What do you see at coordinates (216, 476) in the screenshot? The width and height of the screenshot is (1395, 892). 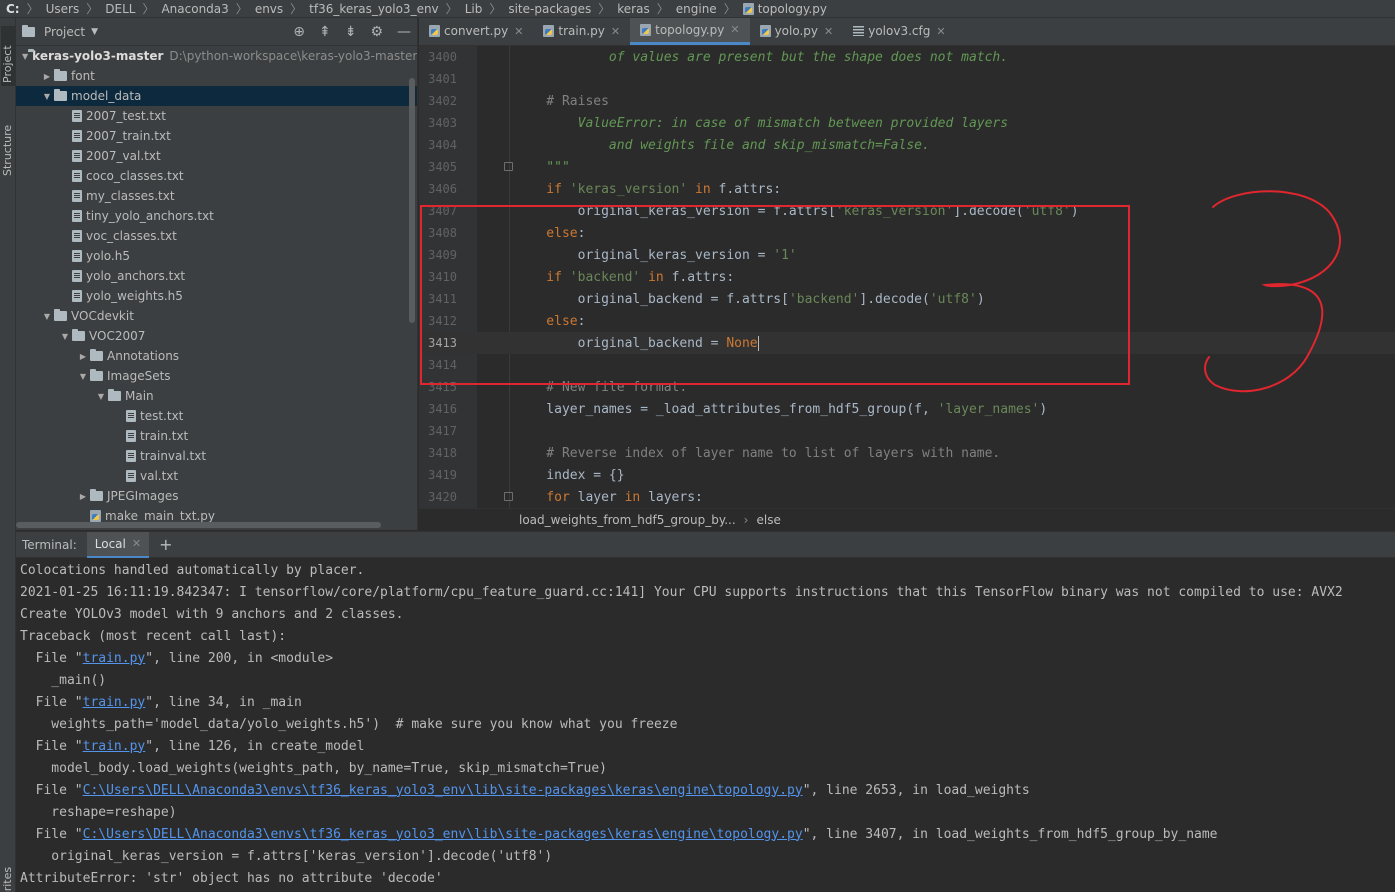 I see `tree-item: ·val.txt` at bounding box center [216, 476].